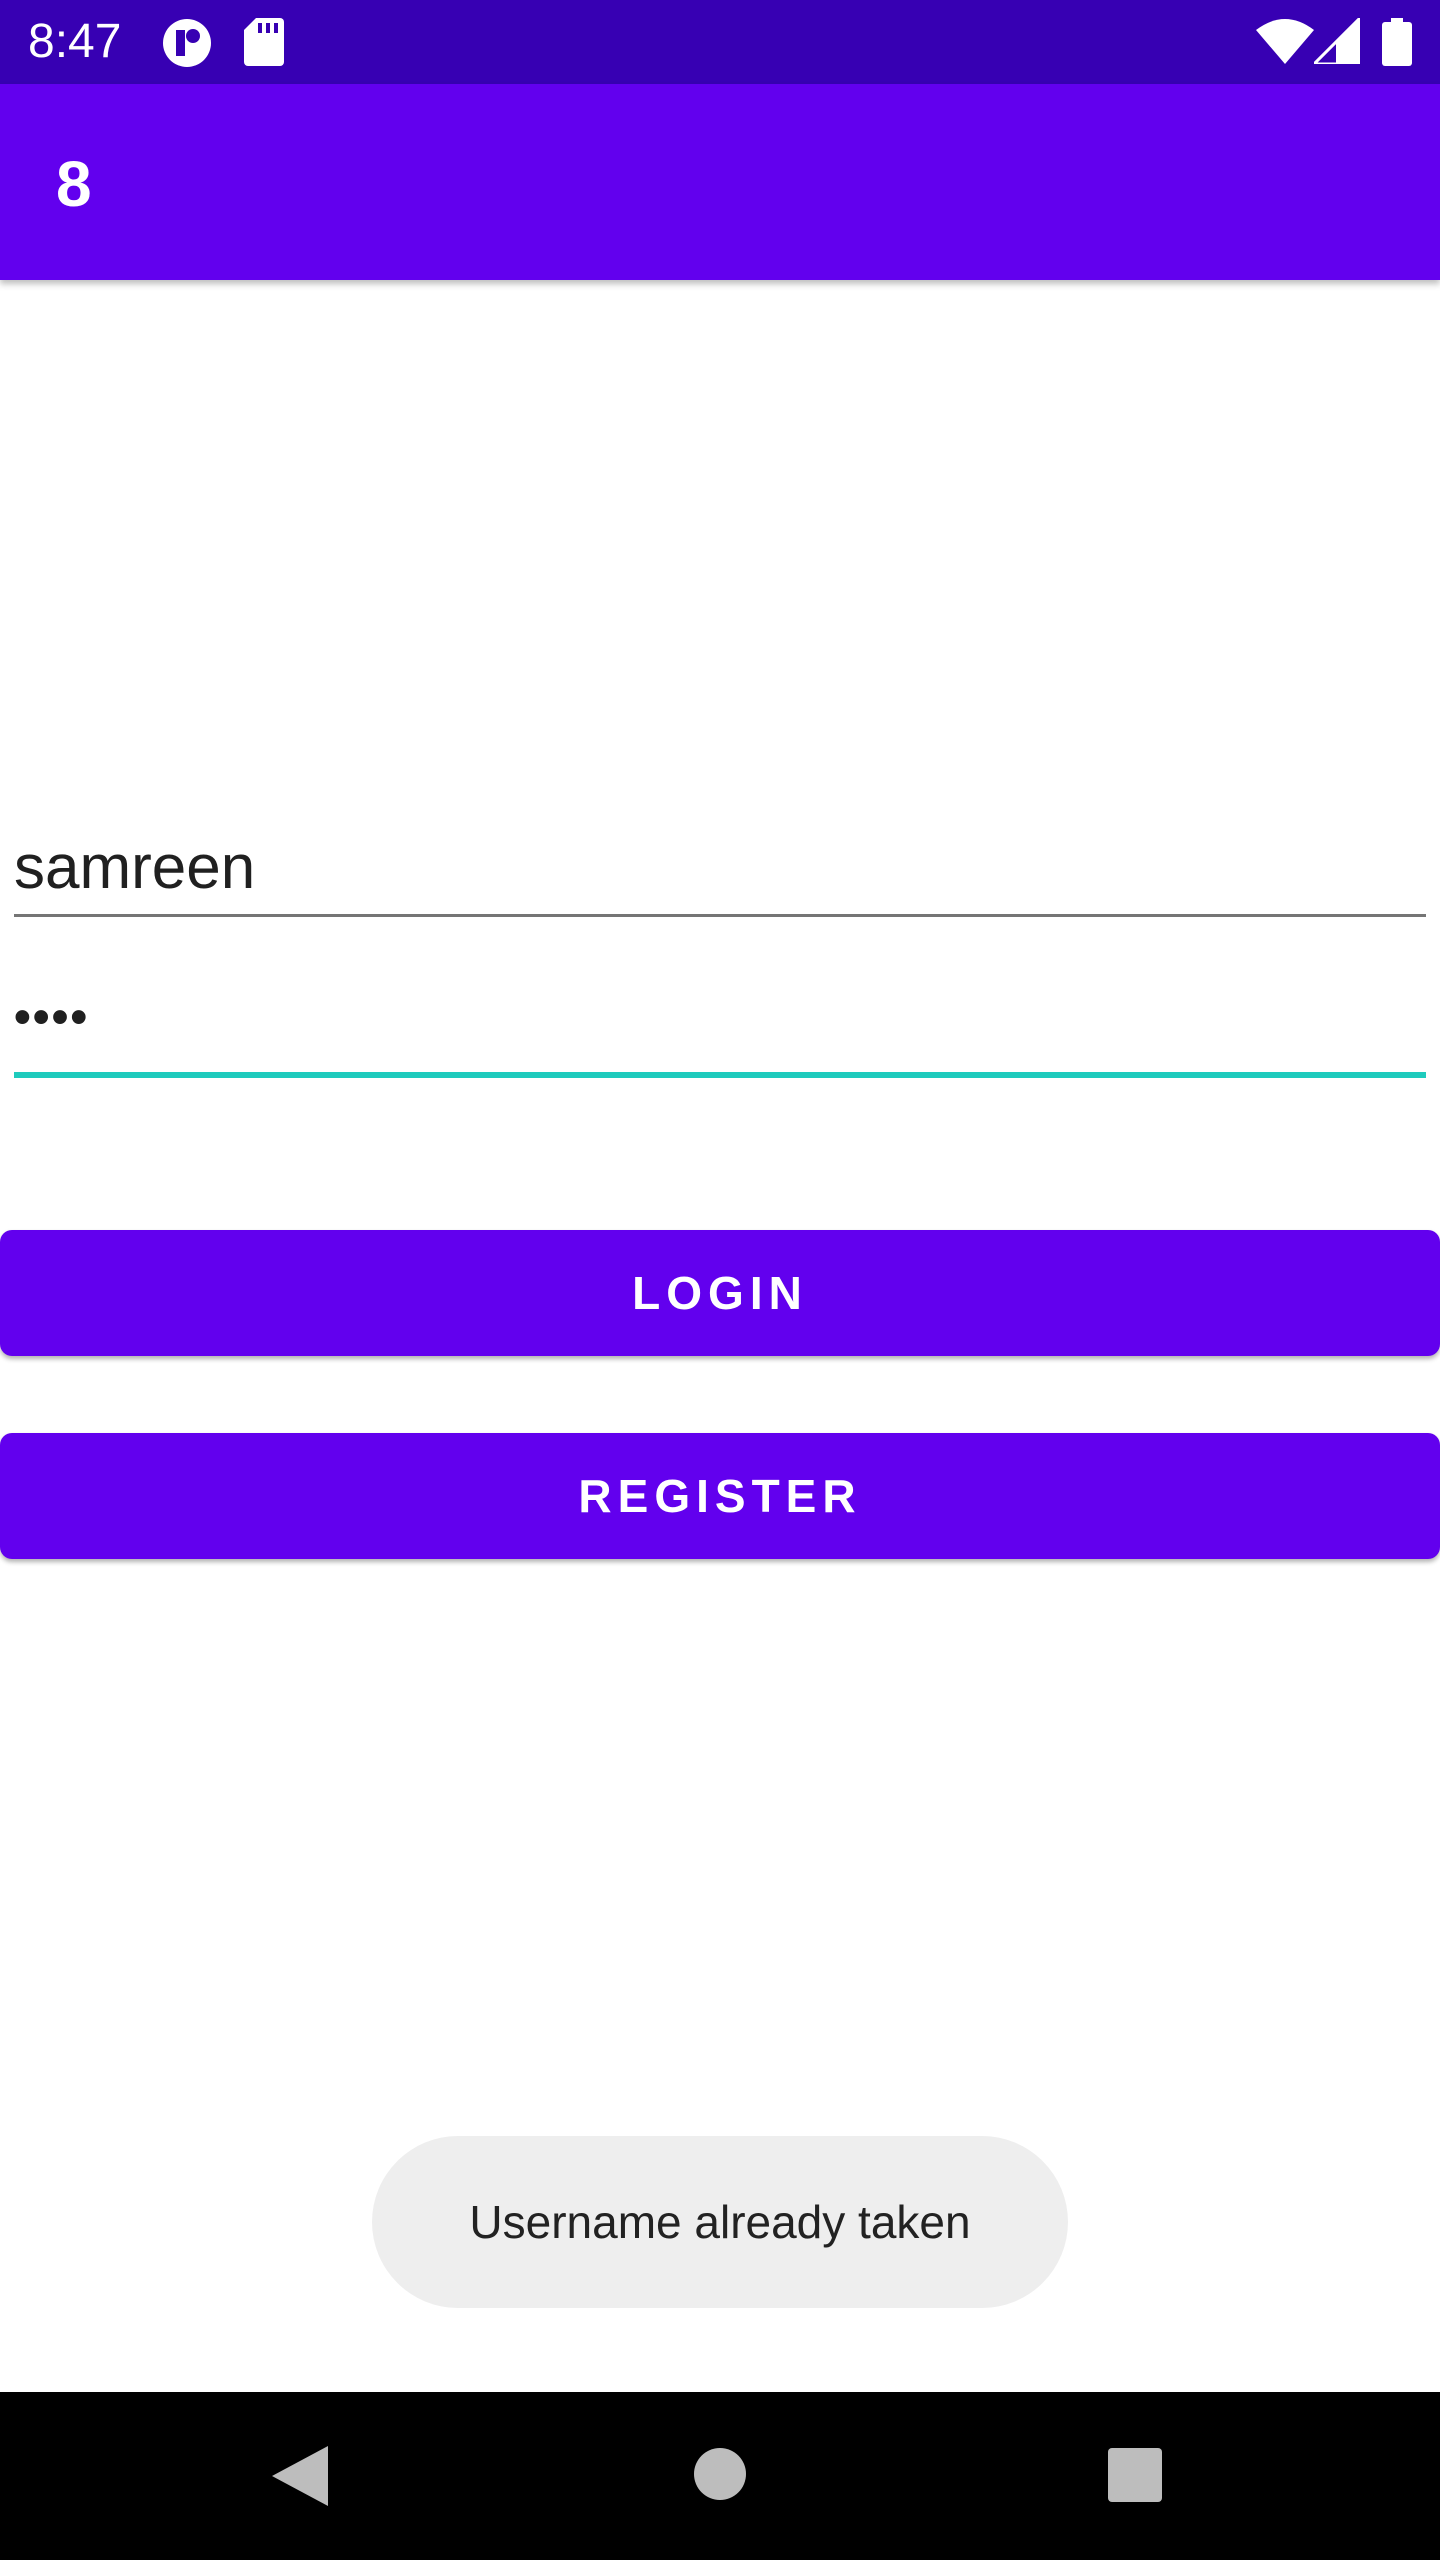 This screenshot has width=1440, height=2560. I want to click on status-bar: 8:47, so click(720, 42).